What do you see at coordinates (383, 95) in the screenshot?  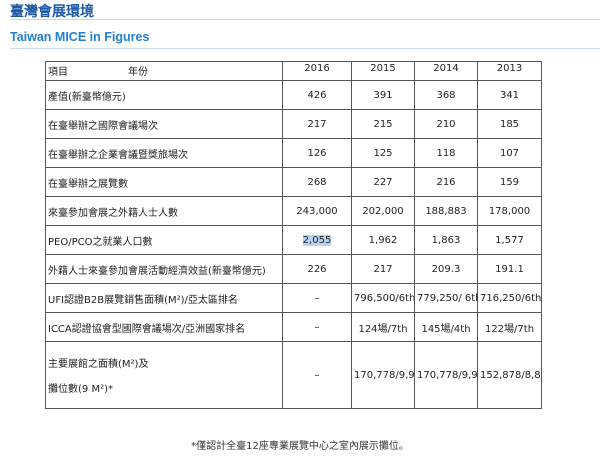 I see `cell-value: 391` at bounding box center [383, 95].